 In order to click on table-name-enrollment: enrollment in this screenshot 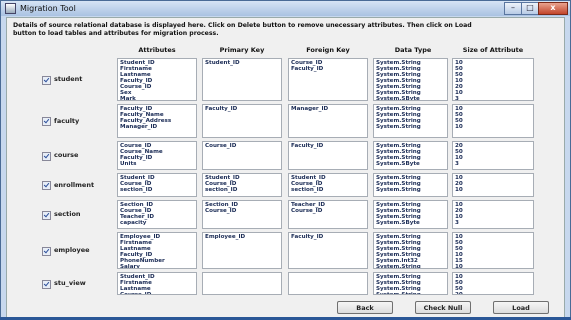, I will do `click(74, 184)`.